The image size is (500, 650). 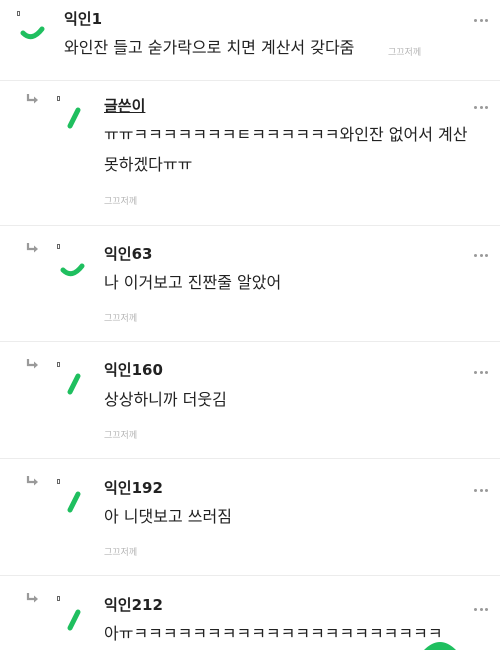 What do you see at coordinates (133, 369) in the screenshot?
I see `commenter-name: 익인160` at bounding box center [133, 369].